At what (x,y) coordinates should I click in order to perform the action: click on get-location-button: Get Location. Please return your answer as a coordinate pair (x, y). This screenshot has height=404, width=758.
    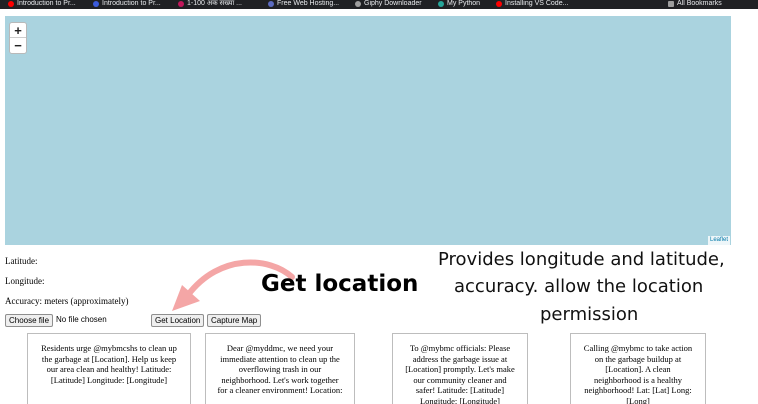
    Looking at the image, I should click on (178, 320).